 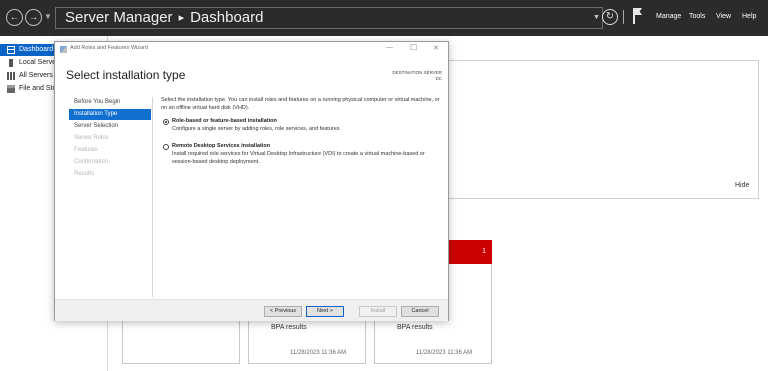 What do you see at coordinates (109, 48) in the screenshot?
I see `wizard-window-title: Add Roles and Features Wizard` at bounding box center [109, 48].